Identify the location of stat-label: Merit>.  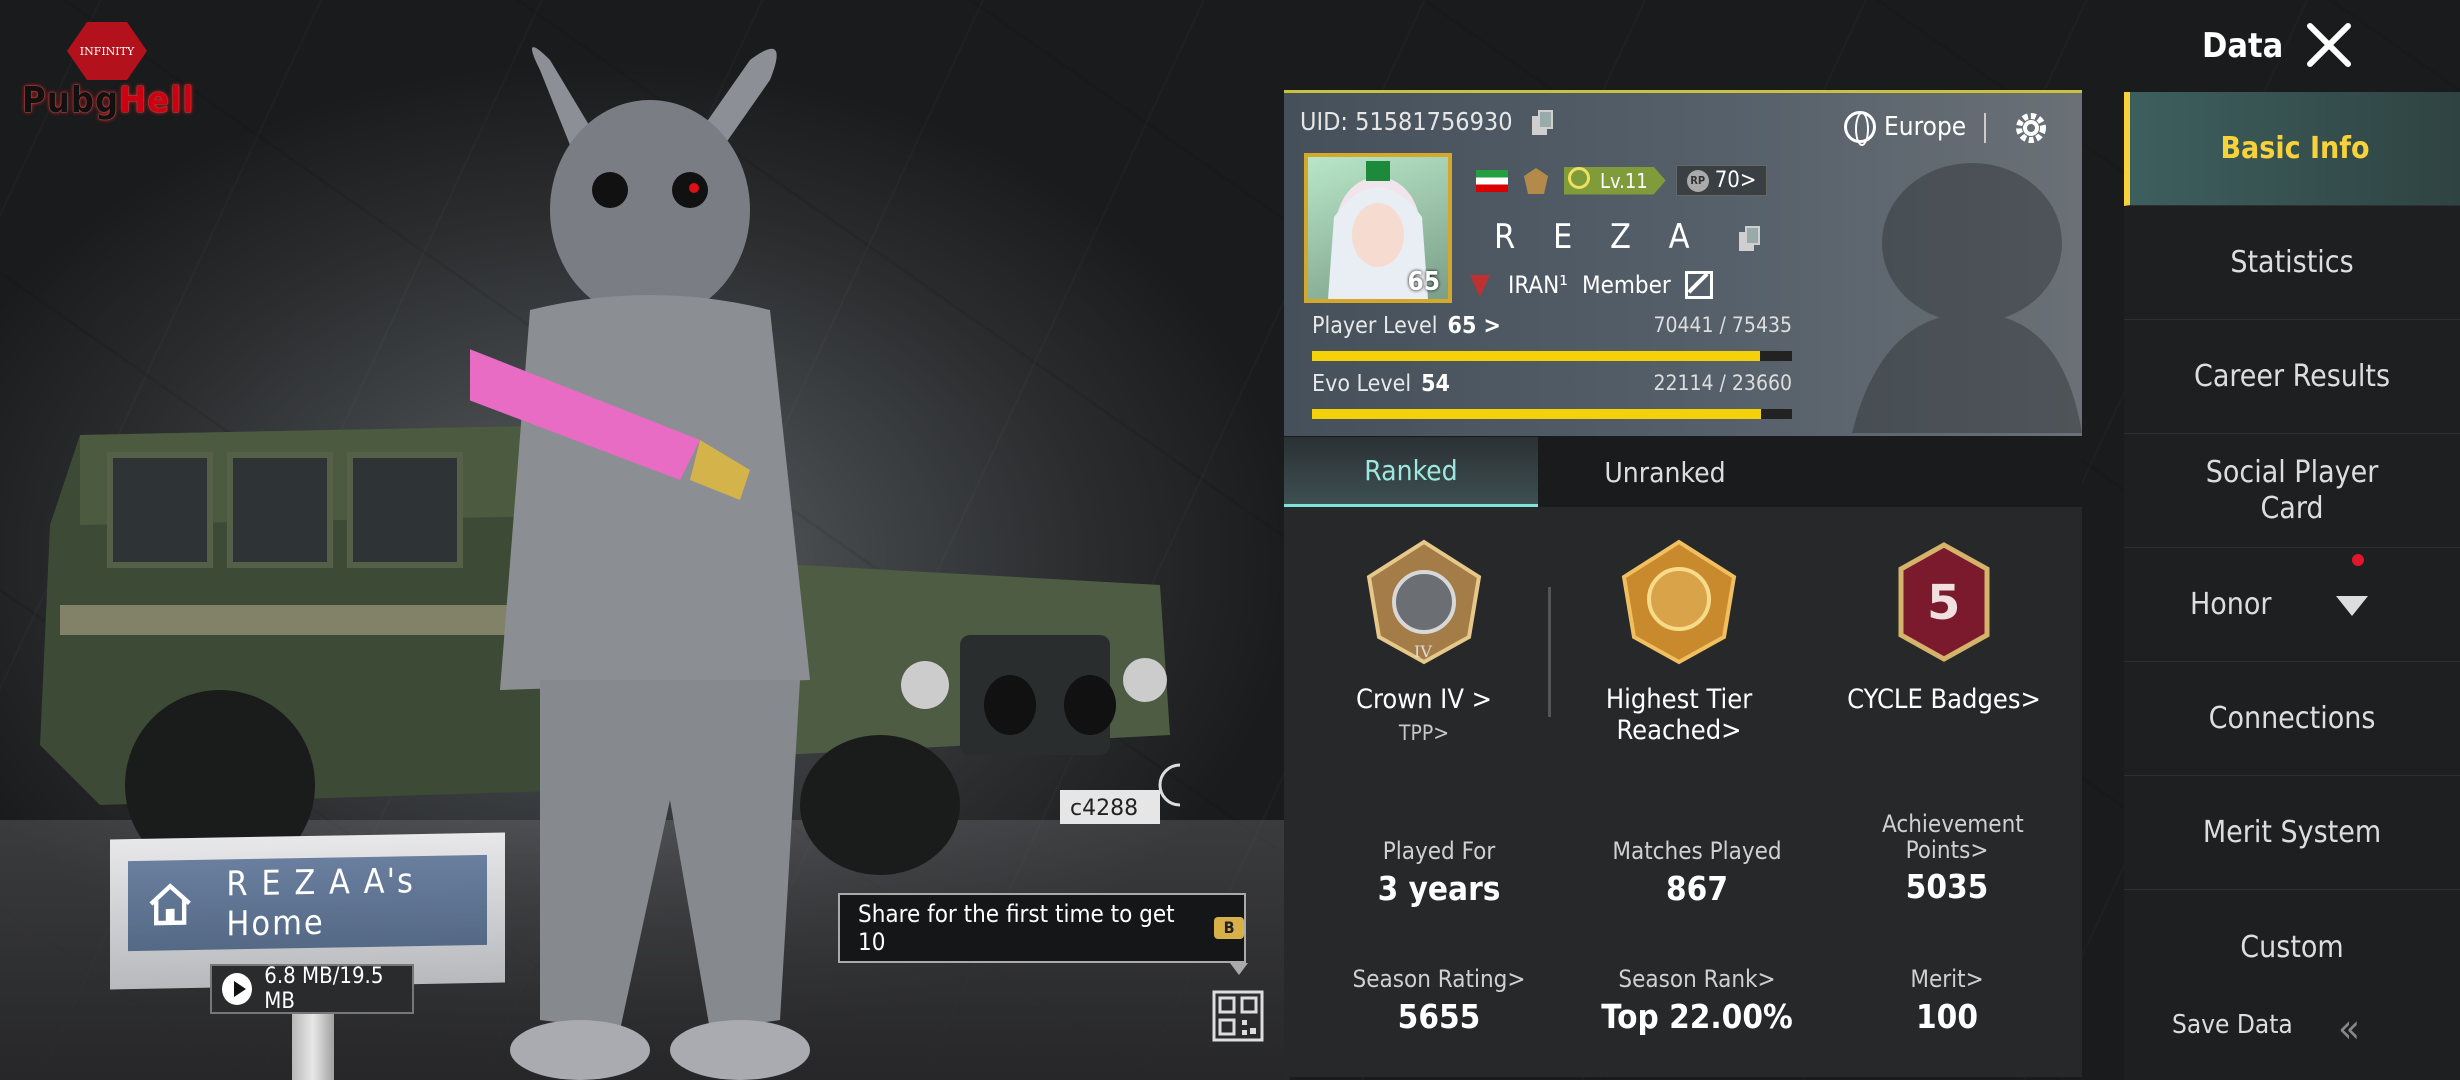
(1947, 979).